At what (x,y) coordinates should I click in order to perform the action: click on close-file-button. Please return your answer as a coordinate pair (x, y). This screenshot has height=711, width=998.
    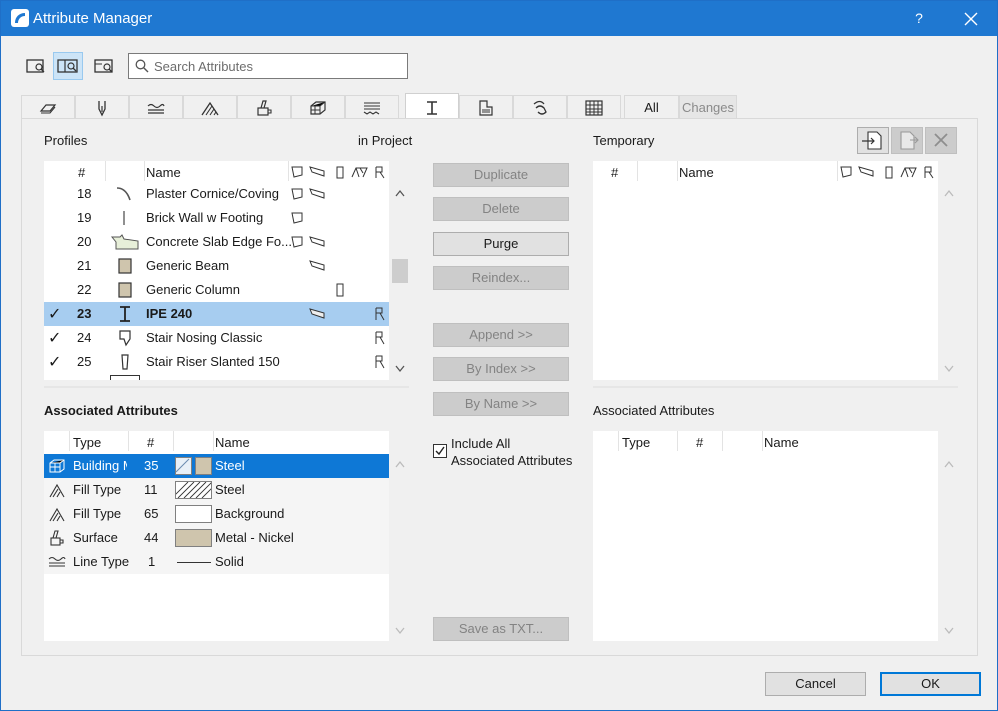
    Looking at the image, I should click on (941, 140).